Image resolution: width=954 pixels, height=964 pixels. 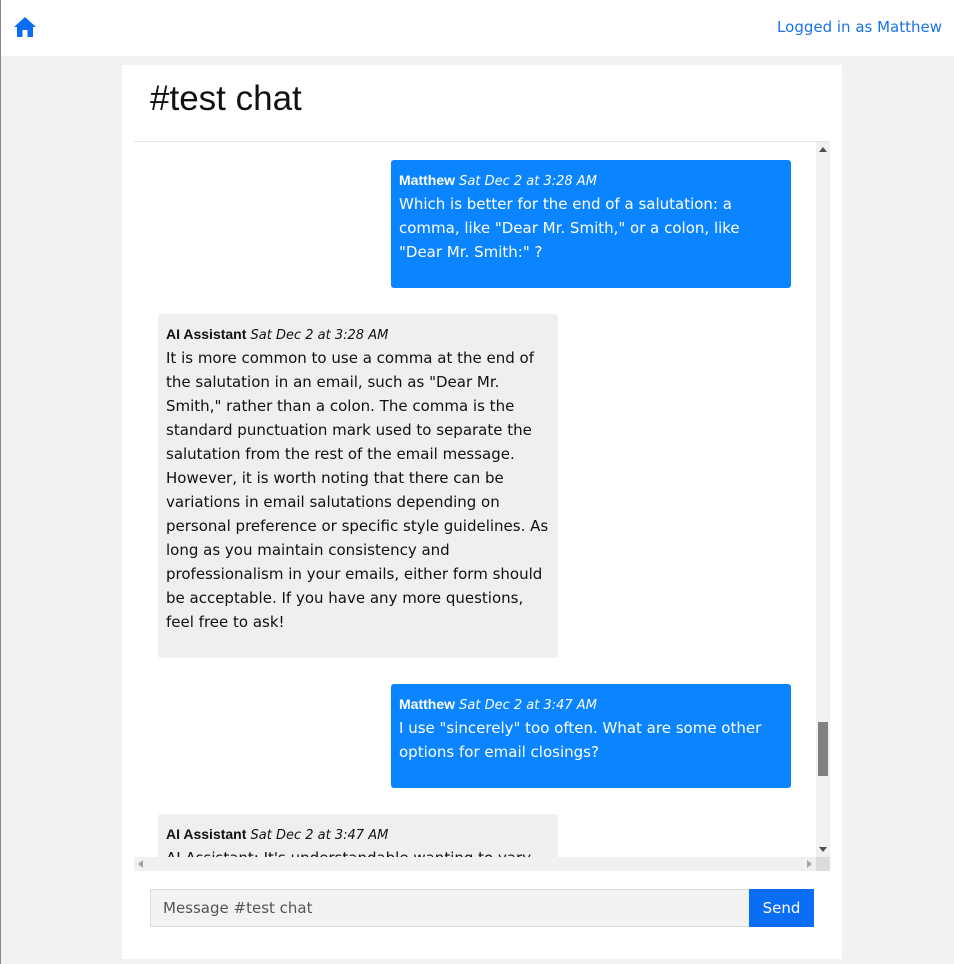 I want to click on message-meta: Matthew Sat Dec 2 at 3:47 AM, so click(x=591, y=705).